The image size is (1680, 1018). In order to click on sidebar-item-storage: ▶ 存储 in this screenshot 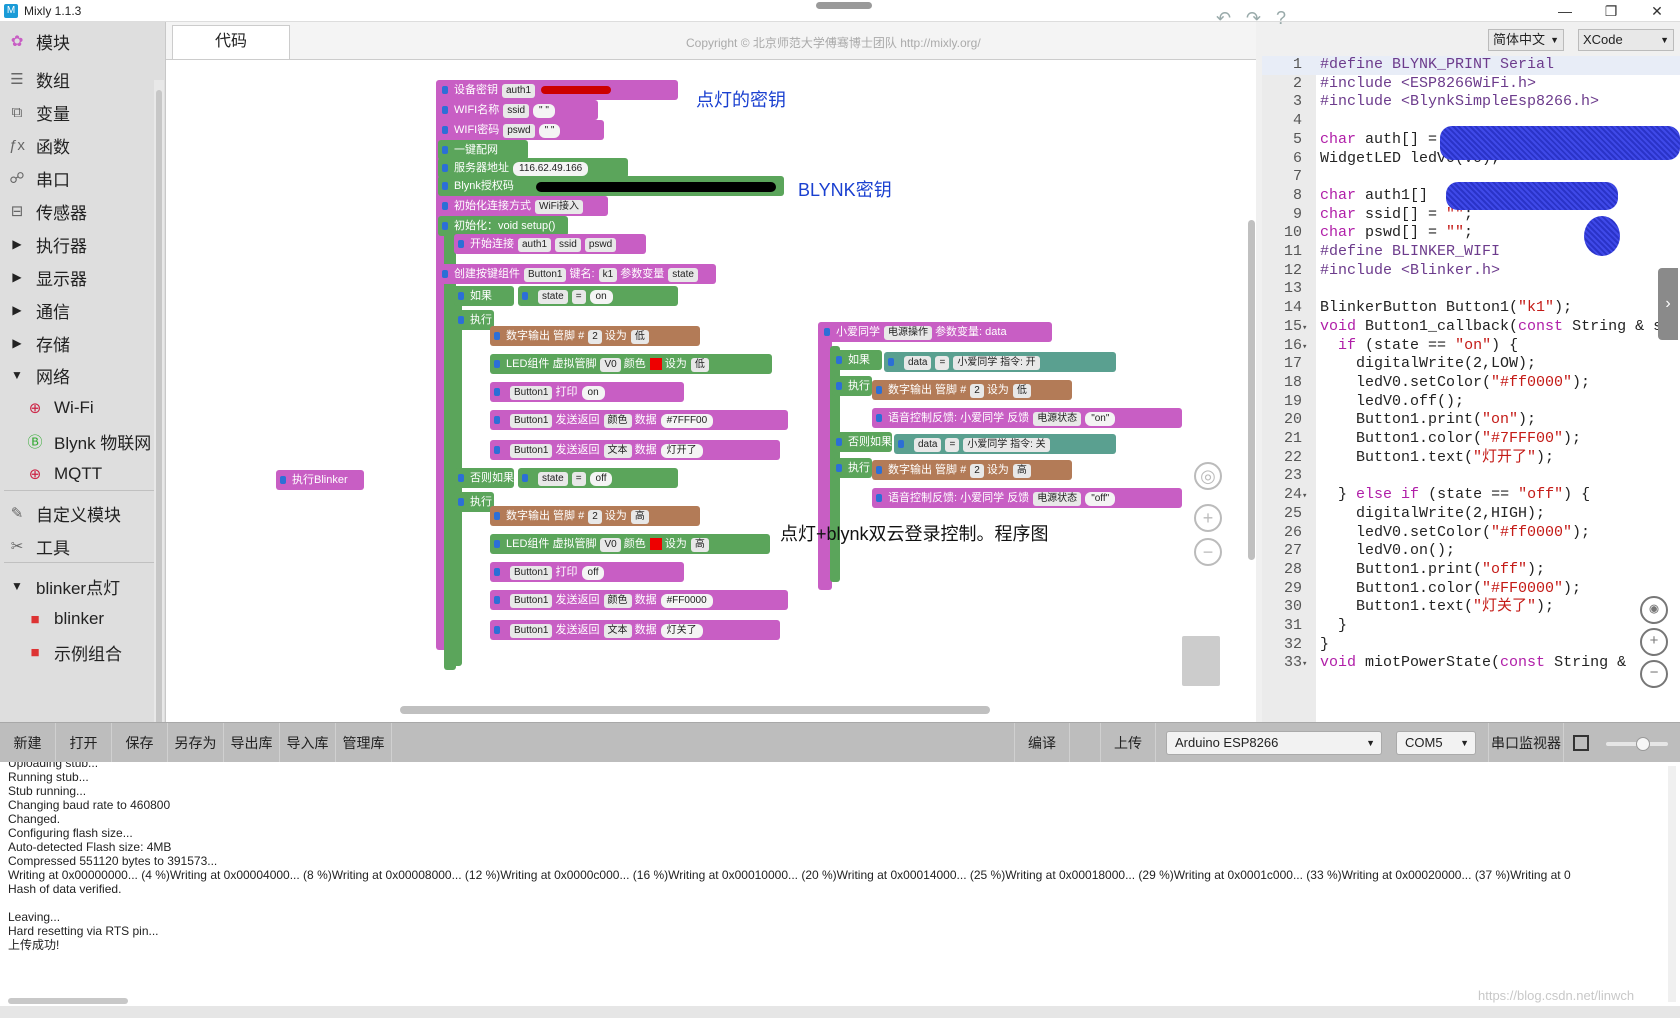, I will do `click(76, 343)`.